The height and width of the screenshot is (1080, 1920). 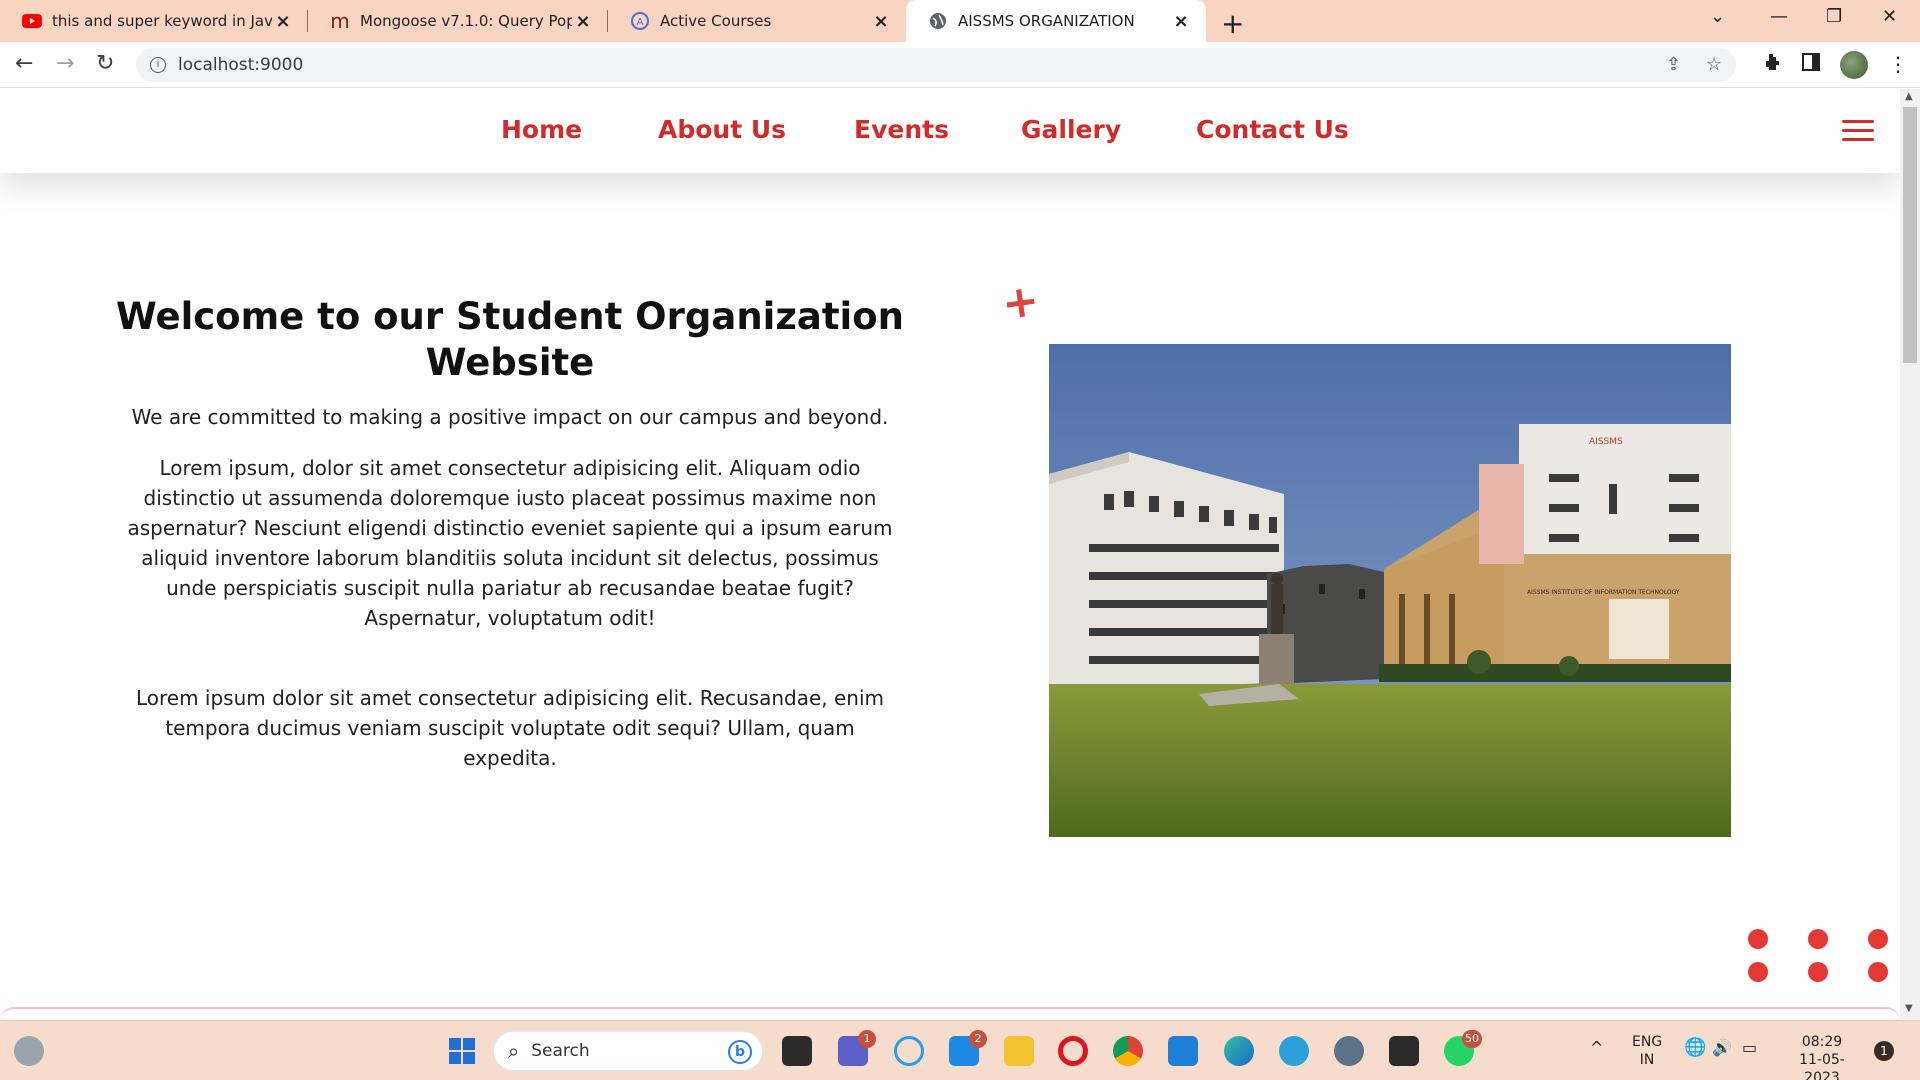 I want to click on tab-mongoose: m Mongoose v7.1.0: Query Populati ×, so click(x=458, y=21).